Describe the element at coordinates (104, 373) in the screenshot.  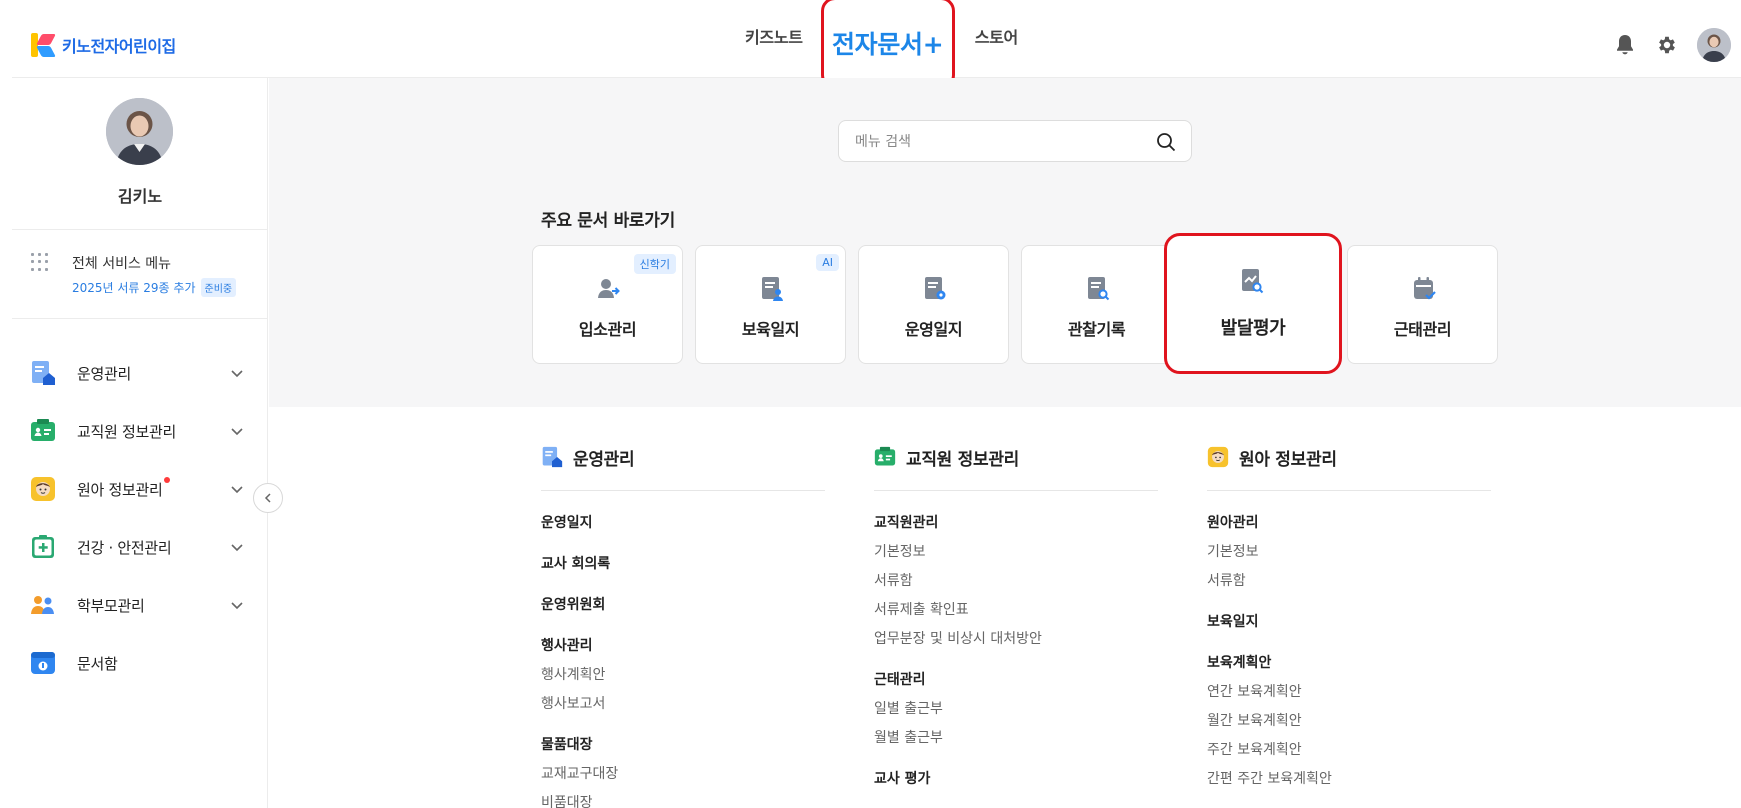
I see `sidebar-label: 운영관리` at that location.